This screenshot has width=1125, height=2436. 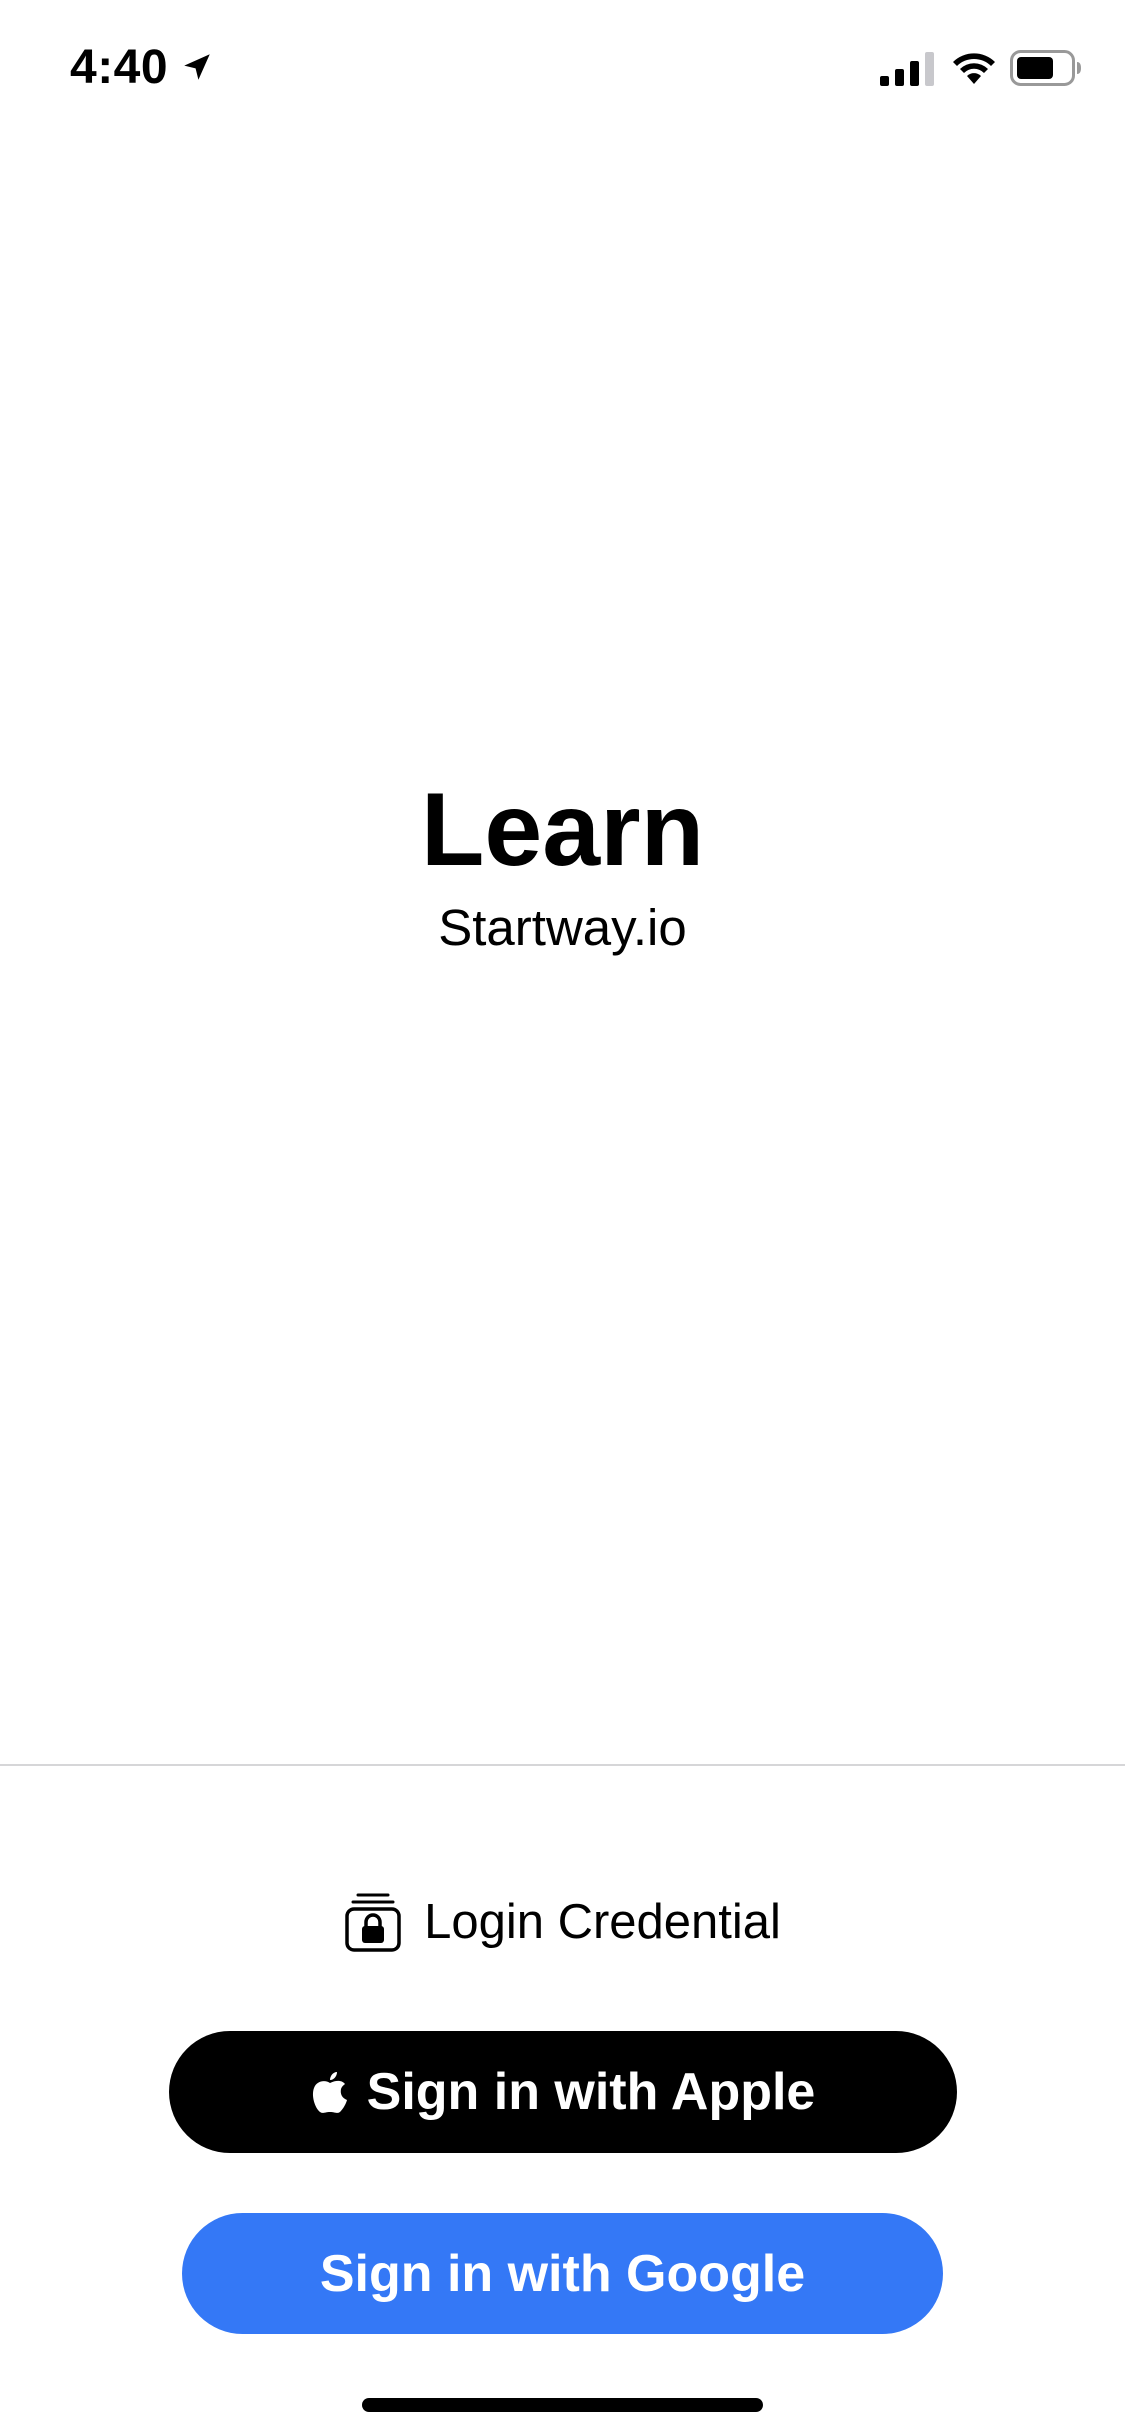 I want to click on status-time: 4:40, so click(x=119, y=67).